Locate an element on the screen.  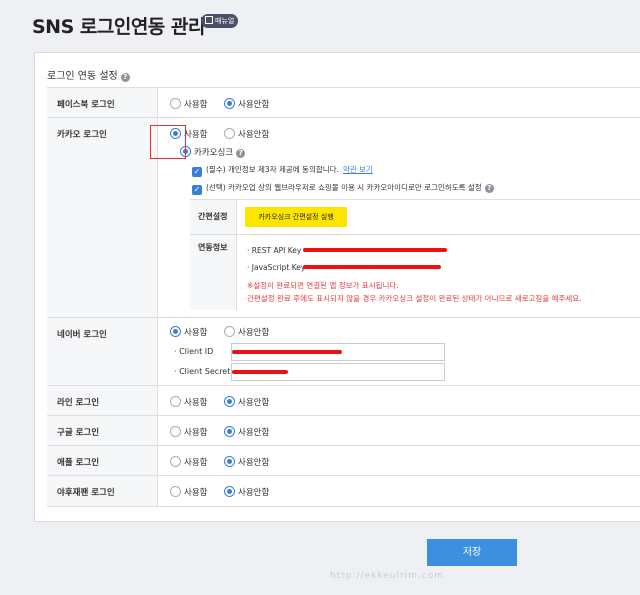
google-label: 구글 로그인 is located at coordinates (102, 431).